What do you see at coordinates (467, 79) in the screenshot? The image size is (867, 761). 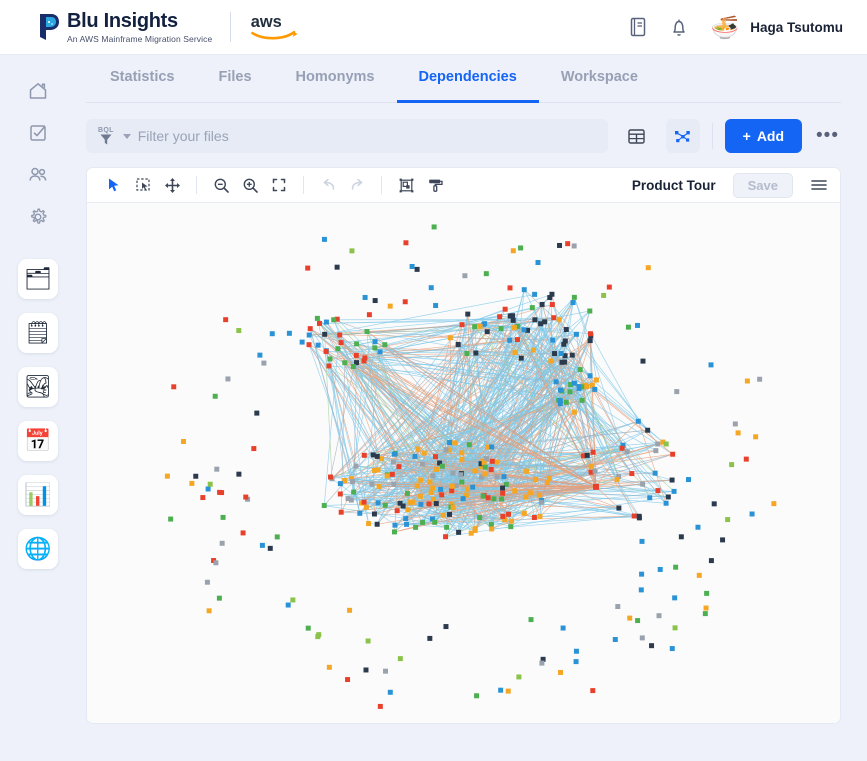 I see `tab-dependencies: Dependencies` at bounding box center [467, 79].